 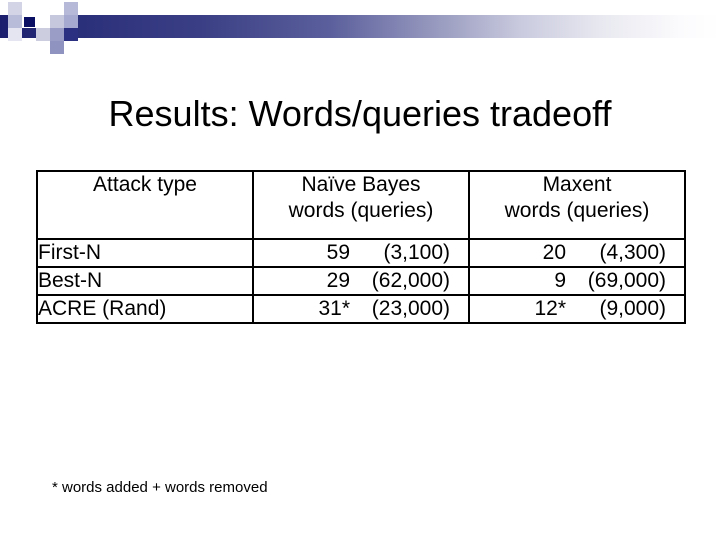 I want to click on cell-maxent: 12* (9,000), so click(x=577, y=309).